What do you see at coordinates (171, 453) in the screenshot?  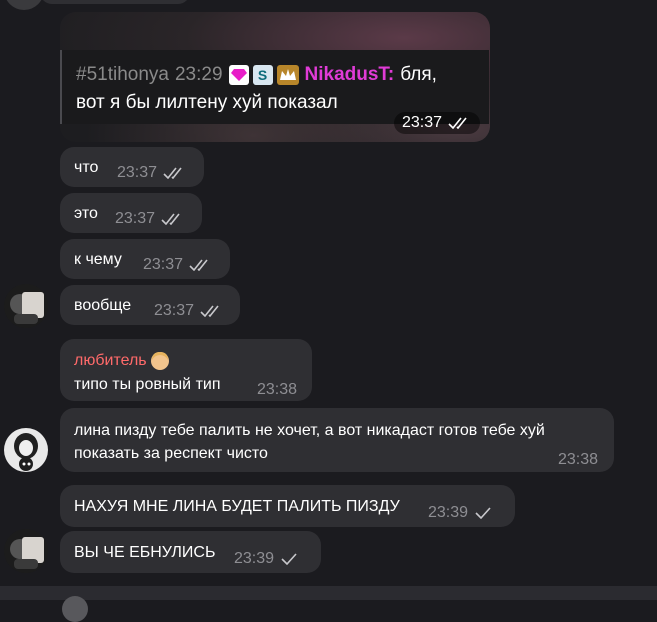 I see `message-text-line2: показать за респект чисто` at bounding box center [171, 453].